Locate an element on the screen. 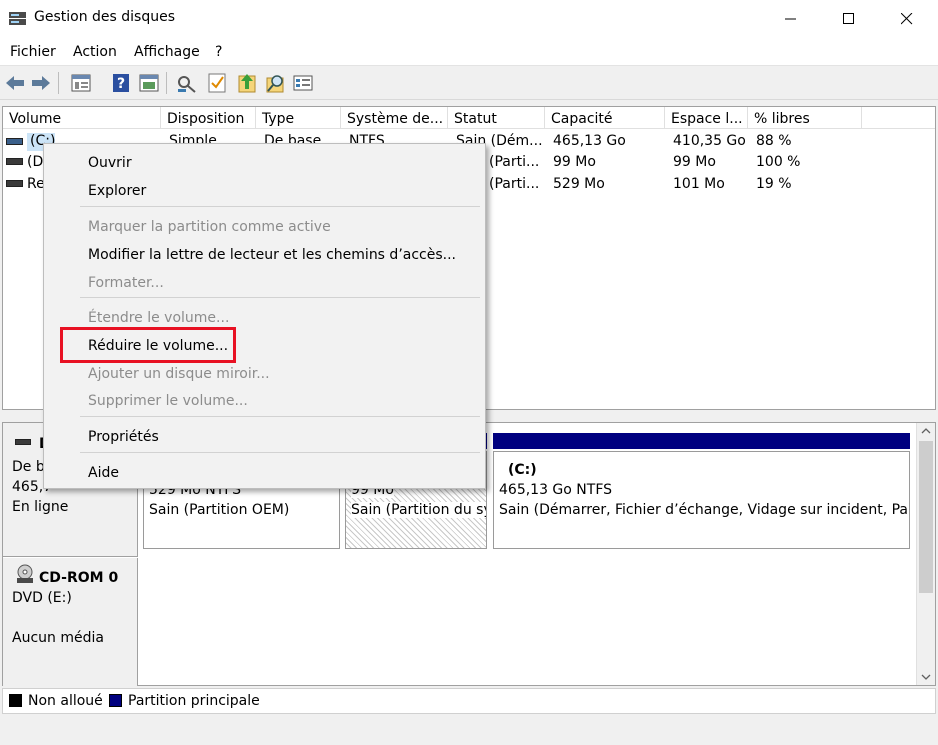 Image resolution: width=938 pixels, height=745 pixels. column-volume: Volume is located at coordinates (82, 118).